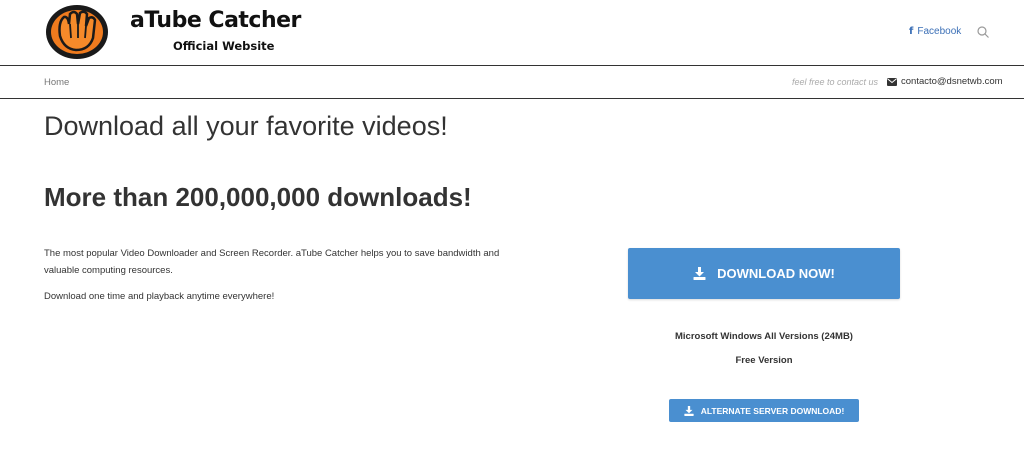  I want to click on alternate-download-label: ALTERNATE SERVER DOWNLOAD!, so click(772, 410).